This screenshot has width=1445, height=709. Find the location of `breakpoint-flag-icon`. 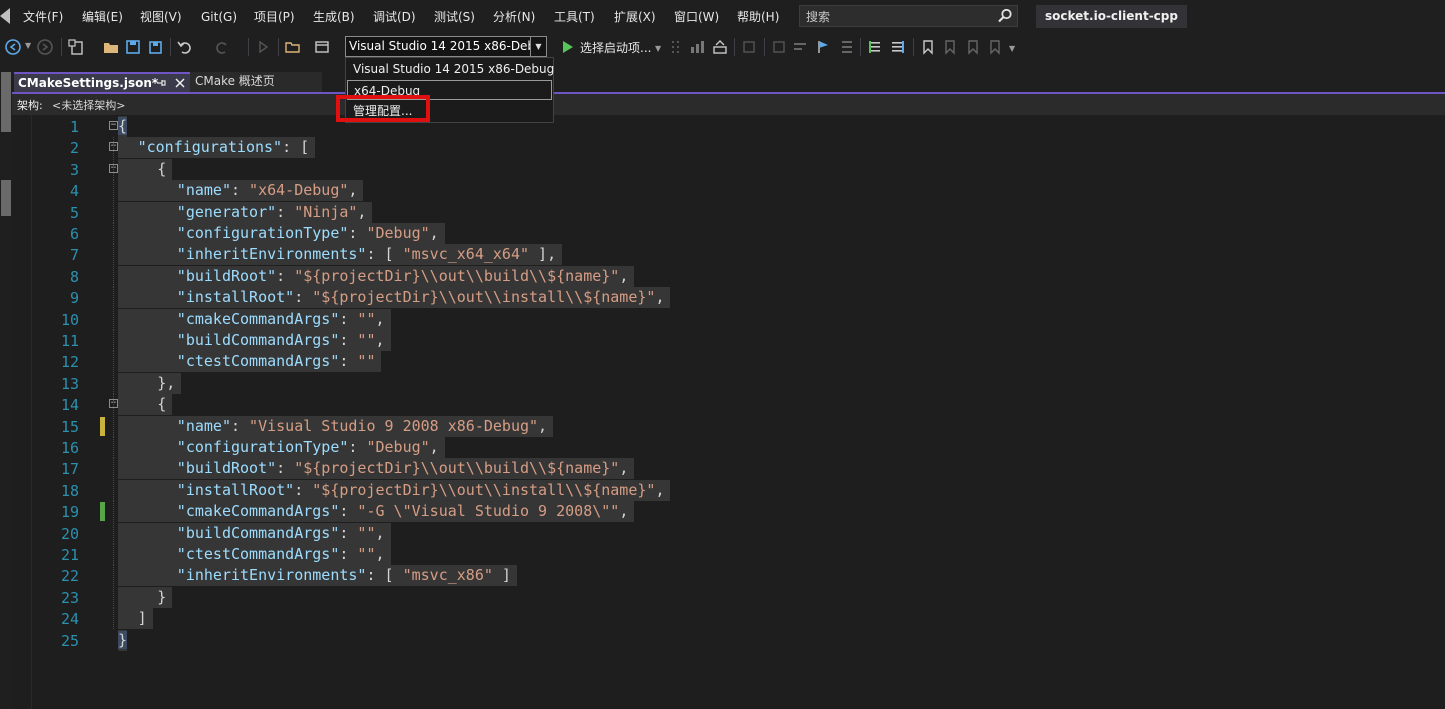

breakpoint-flag-icon is located at coordinates (824, 47).